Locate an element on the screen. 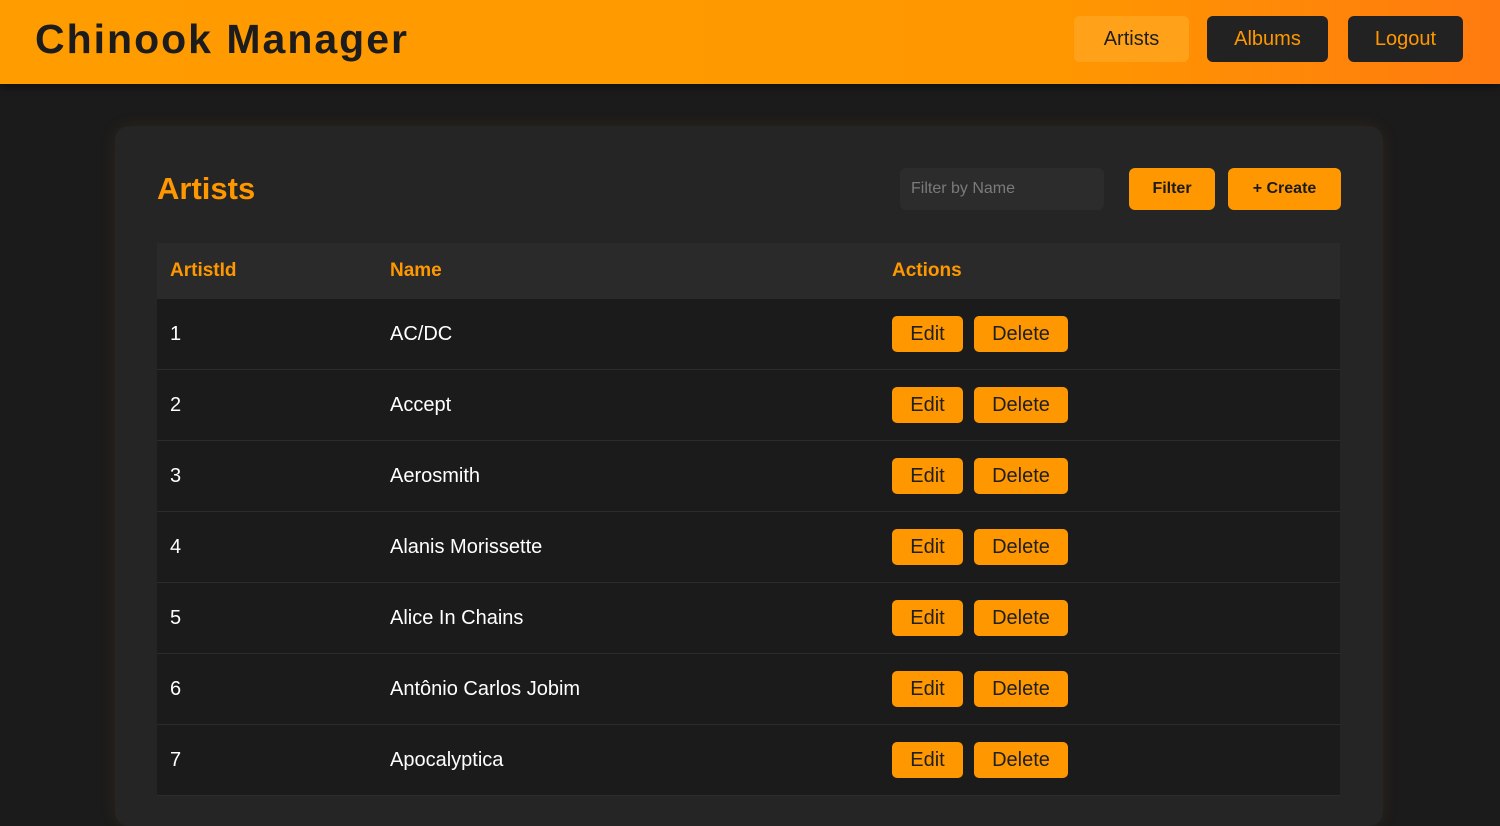 The width and height of the screenshot is (1500, 826). artist-name-cell: Alanis Morissette is located at coordinates (466, 547).